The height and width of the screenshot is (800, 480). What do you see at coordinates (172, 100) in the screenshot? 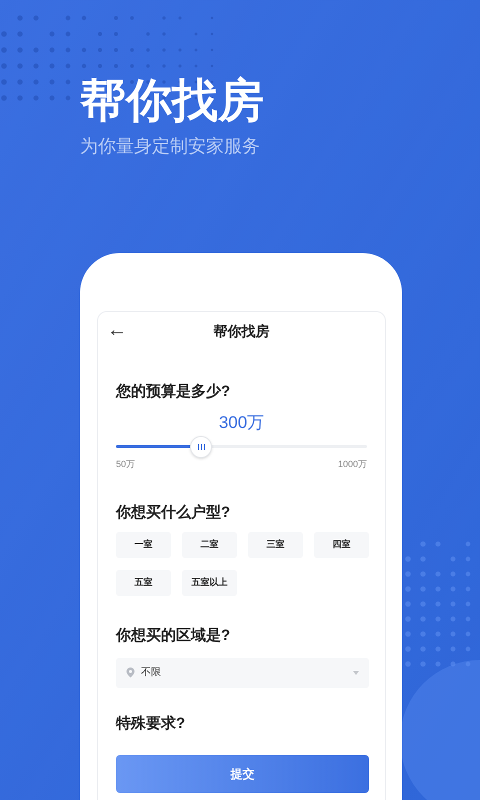
I see `hero-title: 帮你找房` at bounding box center [172, 100].